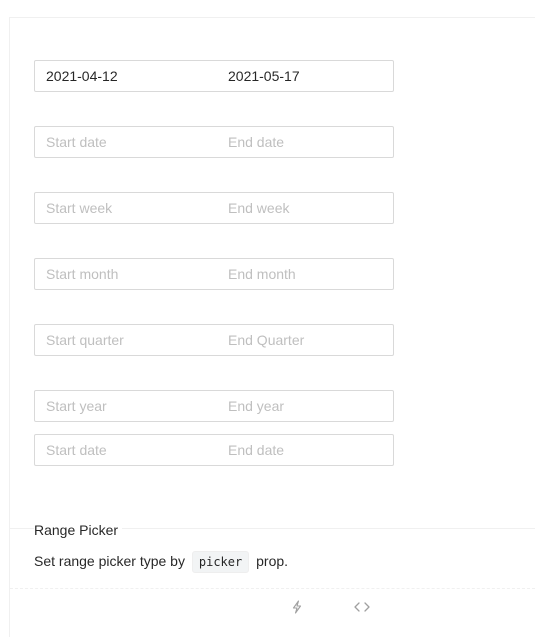 This screenshot has width=535, height=637. I want to click on range-picker-year: Start year End year, so click(214, 406).